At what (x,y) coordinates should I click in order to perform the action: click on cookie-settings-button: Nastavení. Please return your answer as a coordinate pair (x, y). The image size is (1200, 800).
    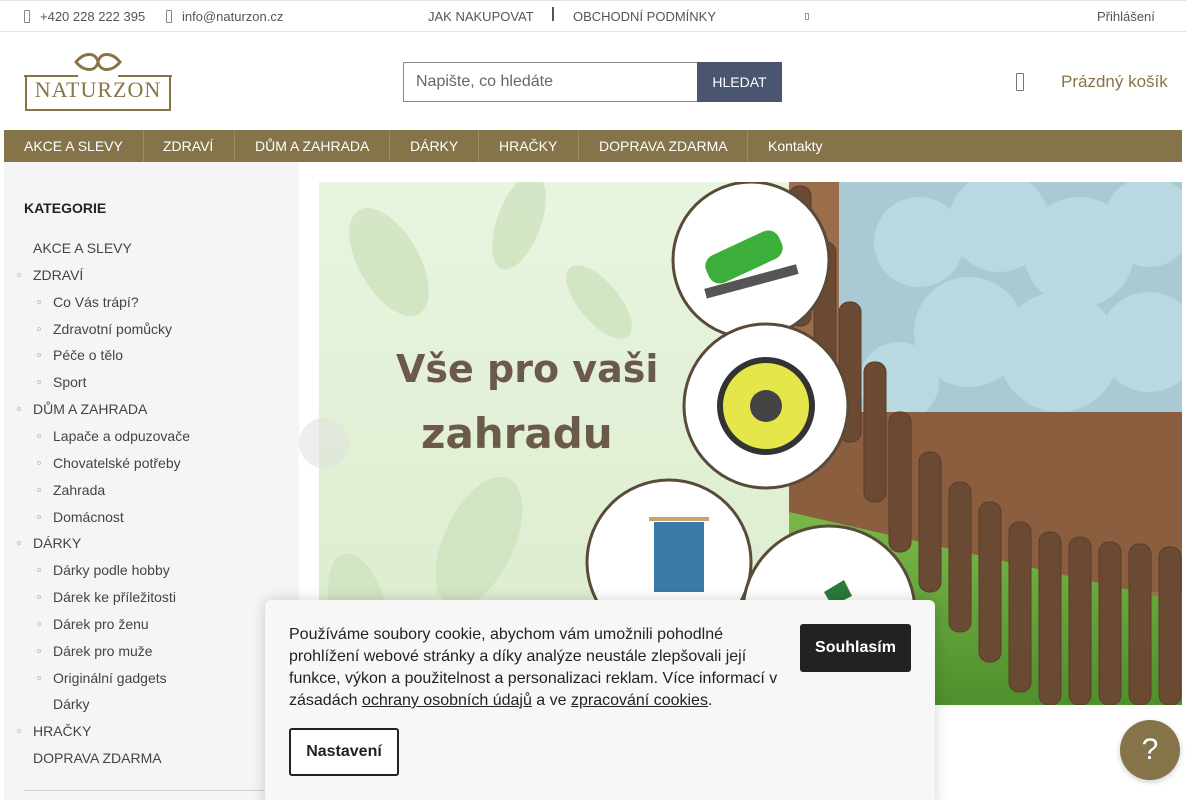
    Looking at the image, I should click on (344, 752).